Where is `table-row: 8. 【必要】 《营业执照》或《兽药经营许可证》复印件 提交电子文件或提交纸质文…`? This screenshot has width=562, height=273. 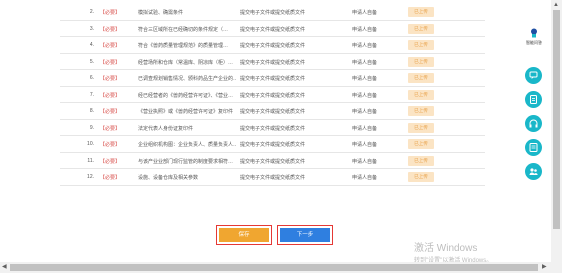 table-row: 8. 【必要】 《营业执照》或《兽药经营许可证》复印件 提交电子文件或提交纸质文… is located at coordinates (272, 111).